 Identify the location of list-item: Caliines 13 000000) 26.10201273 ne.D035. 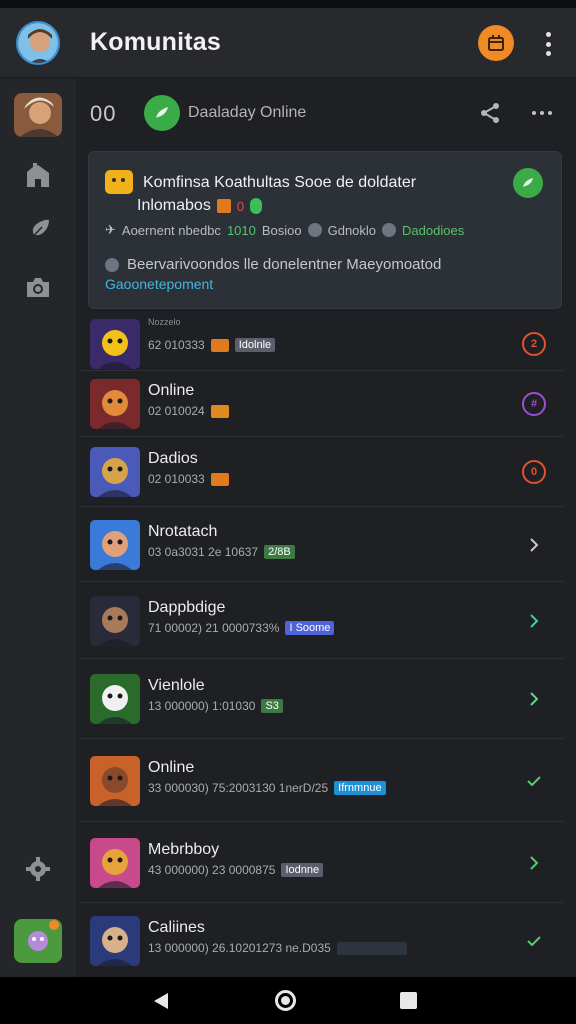
(322, 941).